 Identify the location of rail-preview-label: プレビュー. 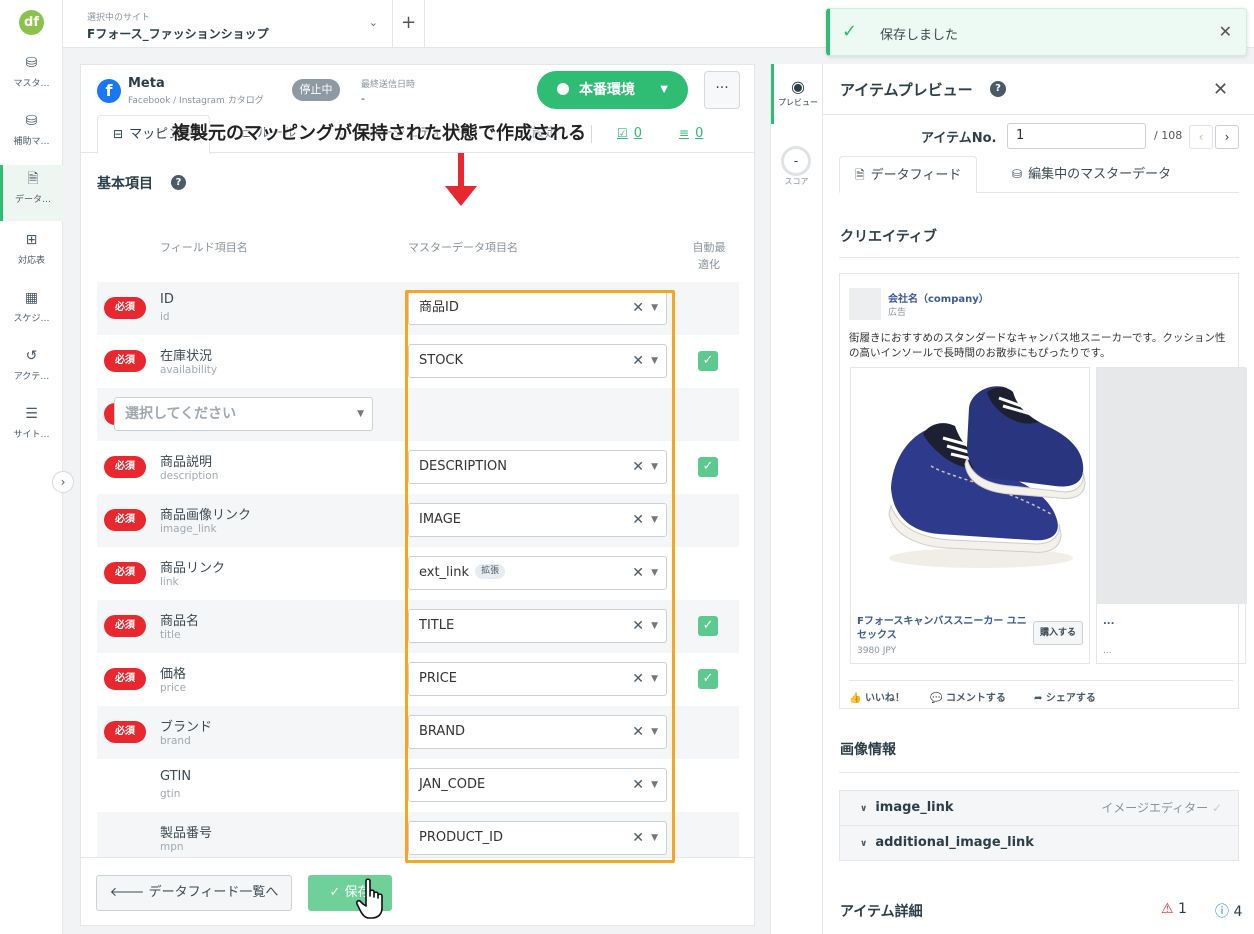
(798, 102).